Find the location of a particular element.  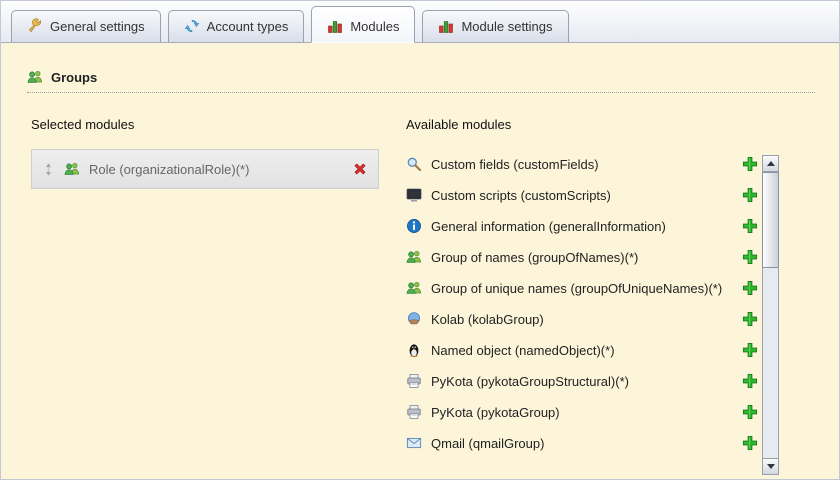

available-module-label: PyKota (pykotaGroup) is located at coordinates (495, 412).